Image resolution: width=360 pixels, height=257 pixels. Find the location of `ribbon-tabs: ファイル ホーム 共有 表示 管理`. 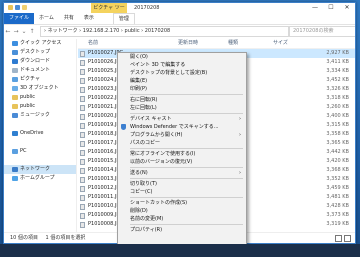

ribbon-tabs: ファイル ホーム 共有 表示 管理 is located at coordinates (179, 19).